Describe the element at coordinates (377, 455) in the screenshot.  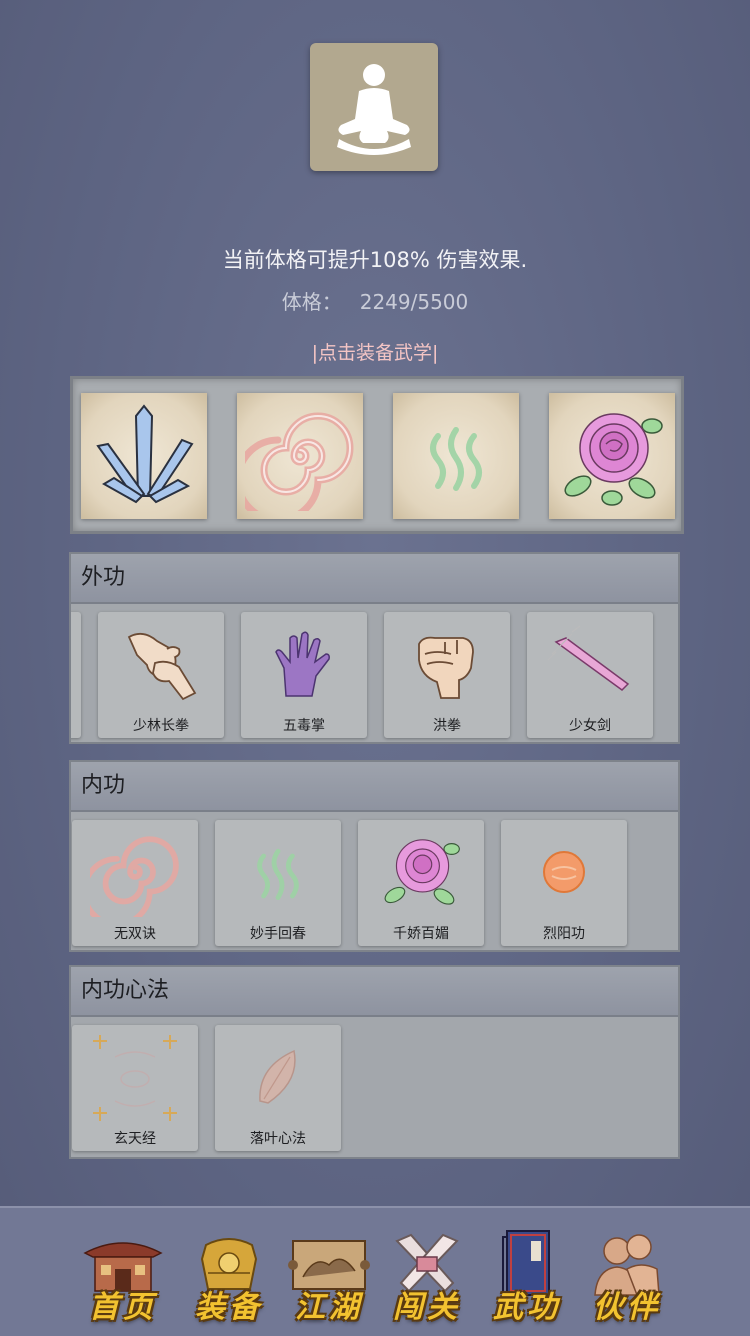
I see `equipped-slots-panel` at that location.